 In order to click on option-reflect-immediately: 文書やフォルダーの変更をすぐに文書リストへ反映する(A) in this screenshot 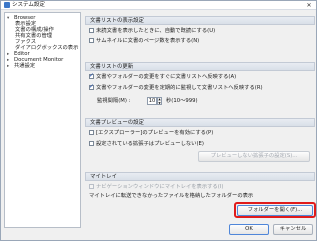, I will do `click(163, 76)`.